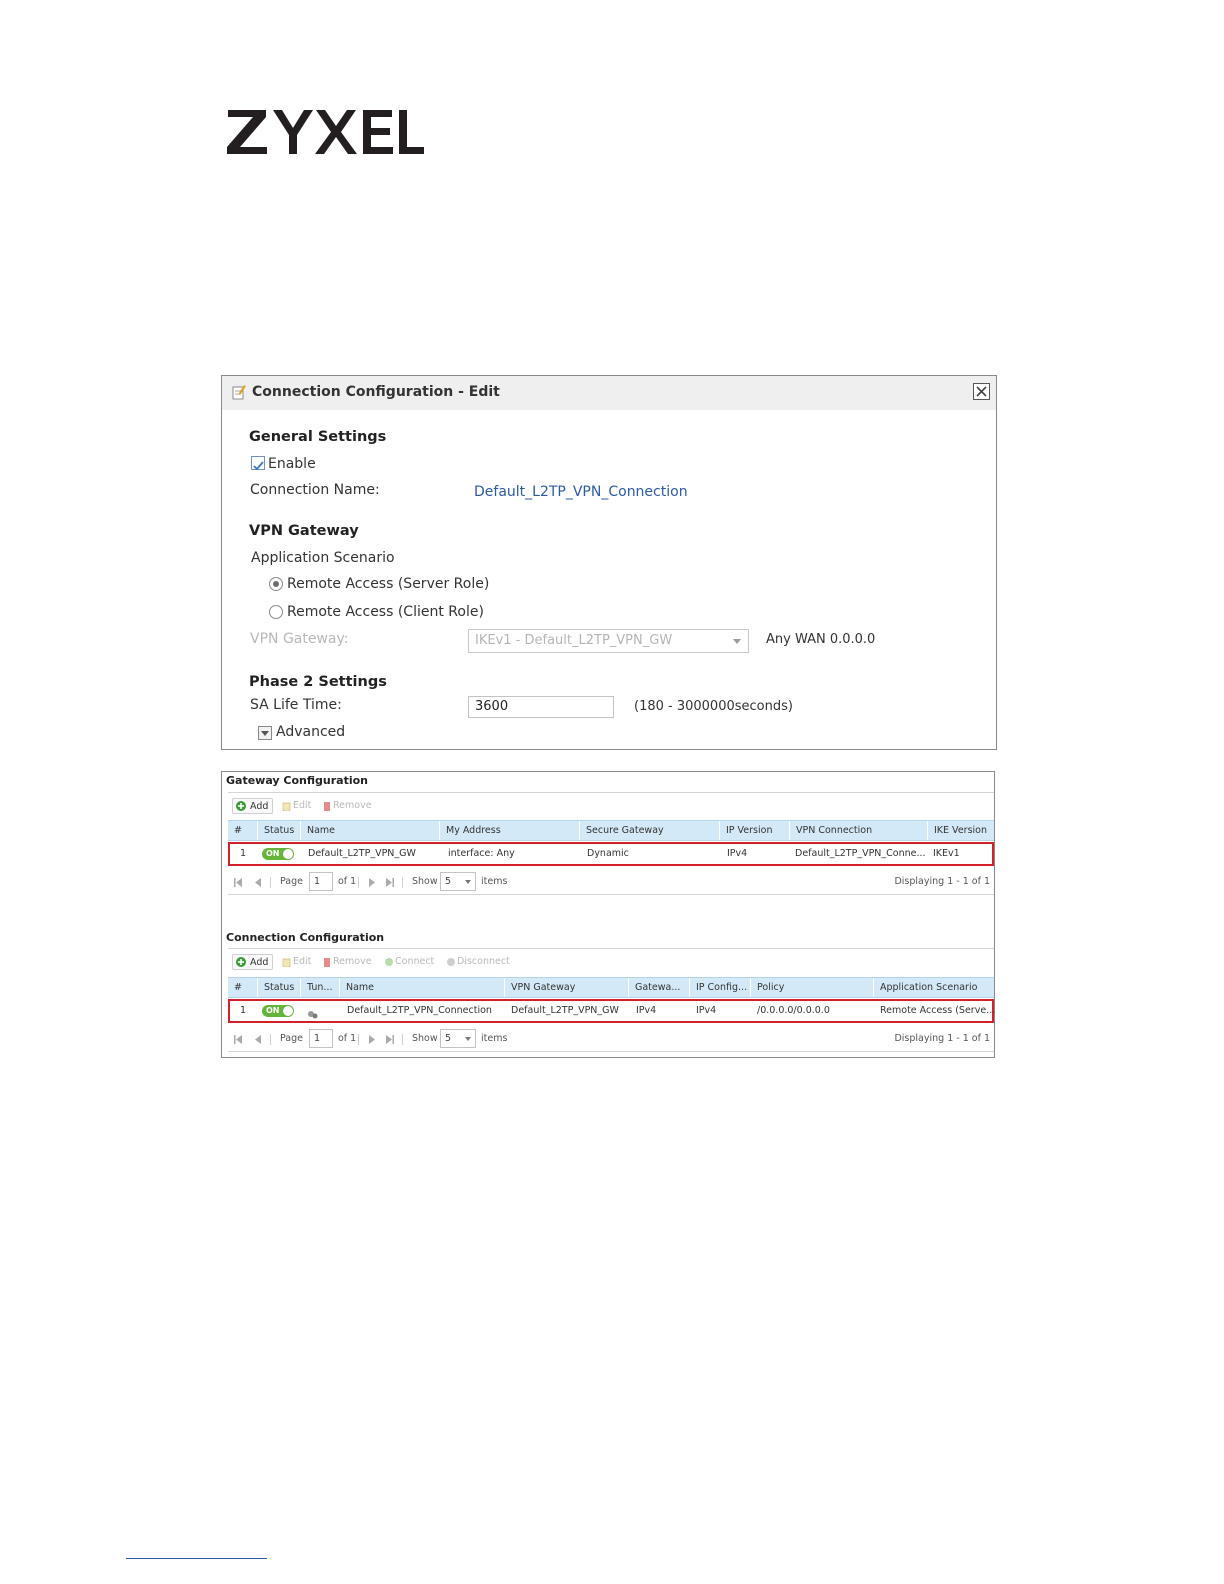 This screenshot has height=1584, width=1224. I want to click on vpn-gateway-select: IKEv1 - Default_L2TP_VPN_GW, so click(608, 641).